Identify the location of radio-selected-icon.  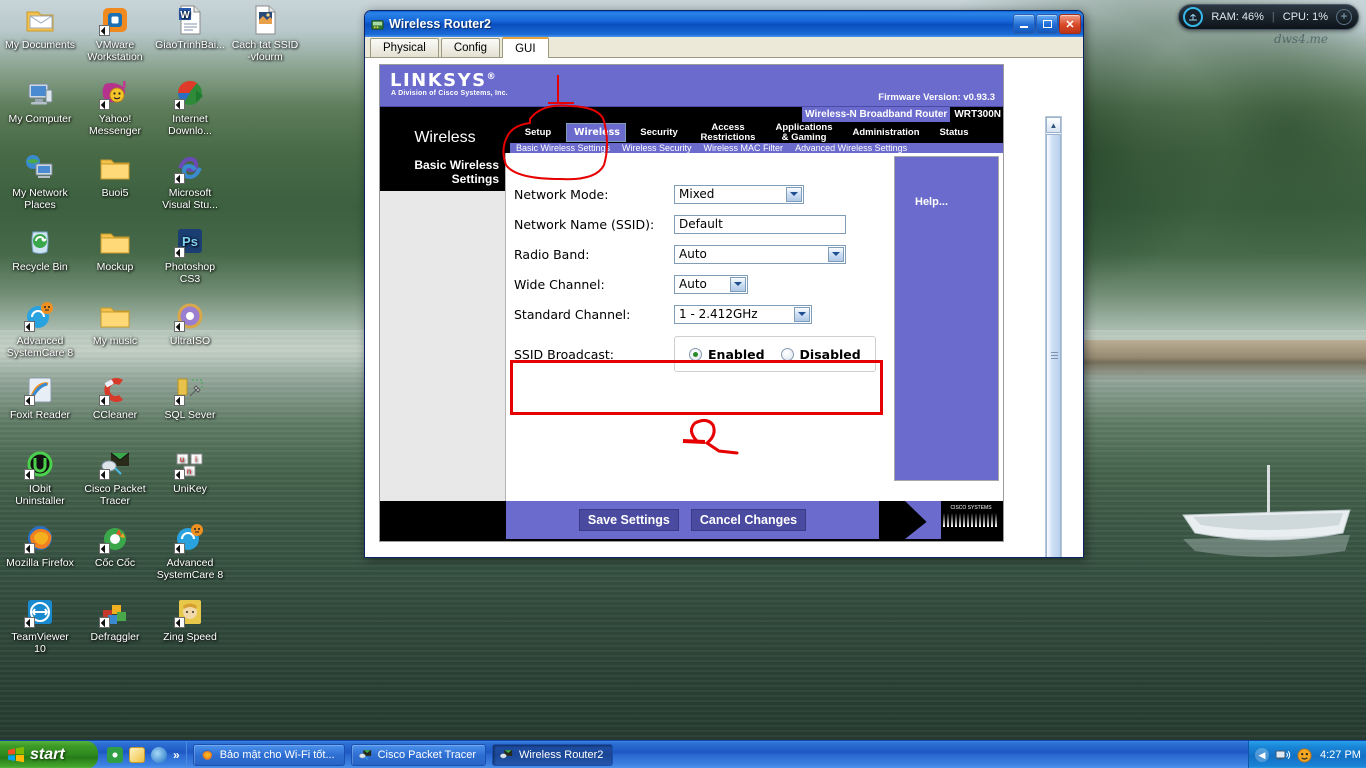
(695, 354).